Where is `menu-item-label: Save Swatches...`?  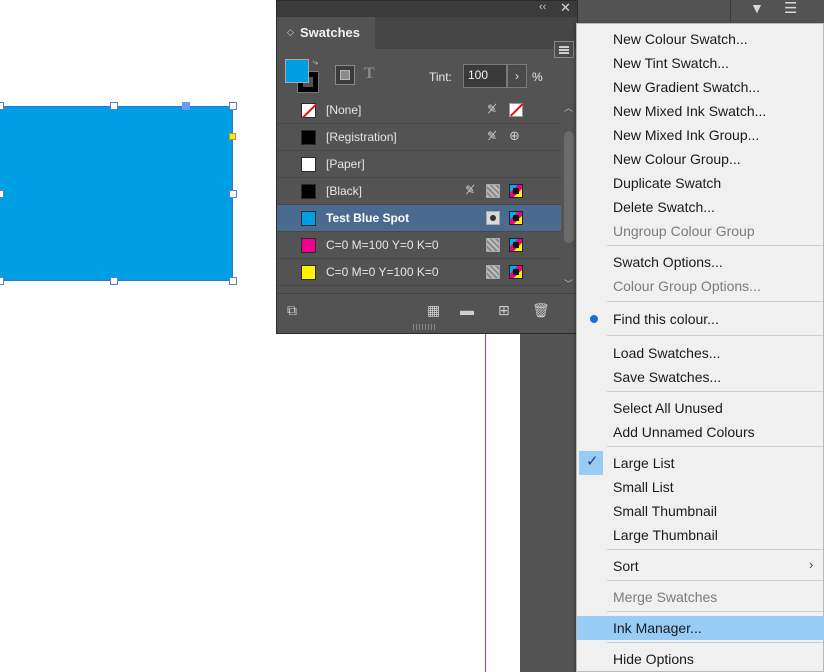 menu-item-label: Save Swatches... is located at coordinates (667, 377).